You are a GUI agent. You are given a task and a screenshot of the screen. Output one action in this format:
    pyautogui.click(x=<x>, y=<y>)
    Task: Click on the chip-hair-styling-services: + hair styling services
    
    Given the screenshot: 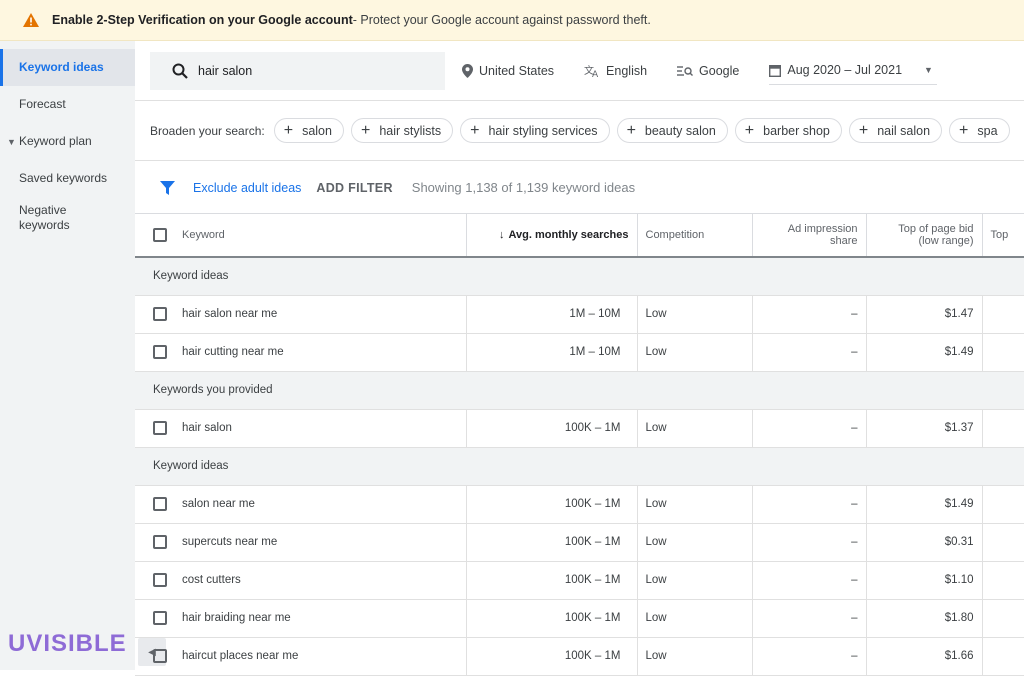 What is the action you would take?
    pyautogui.click(x=535, y=130)
    